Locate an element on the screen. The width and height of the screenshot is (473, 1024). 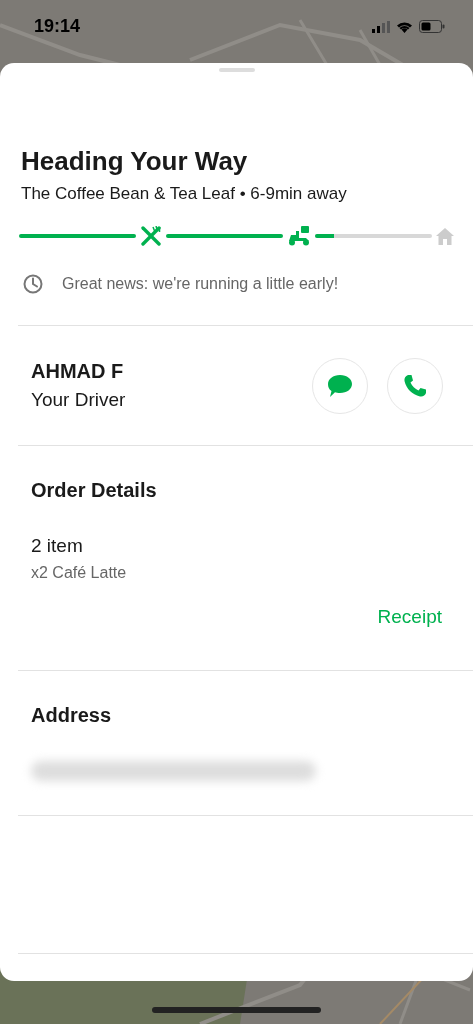
section-heading: Address is located at coordinates (72, 715).